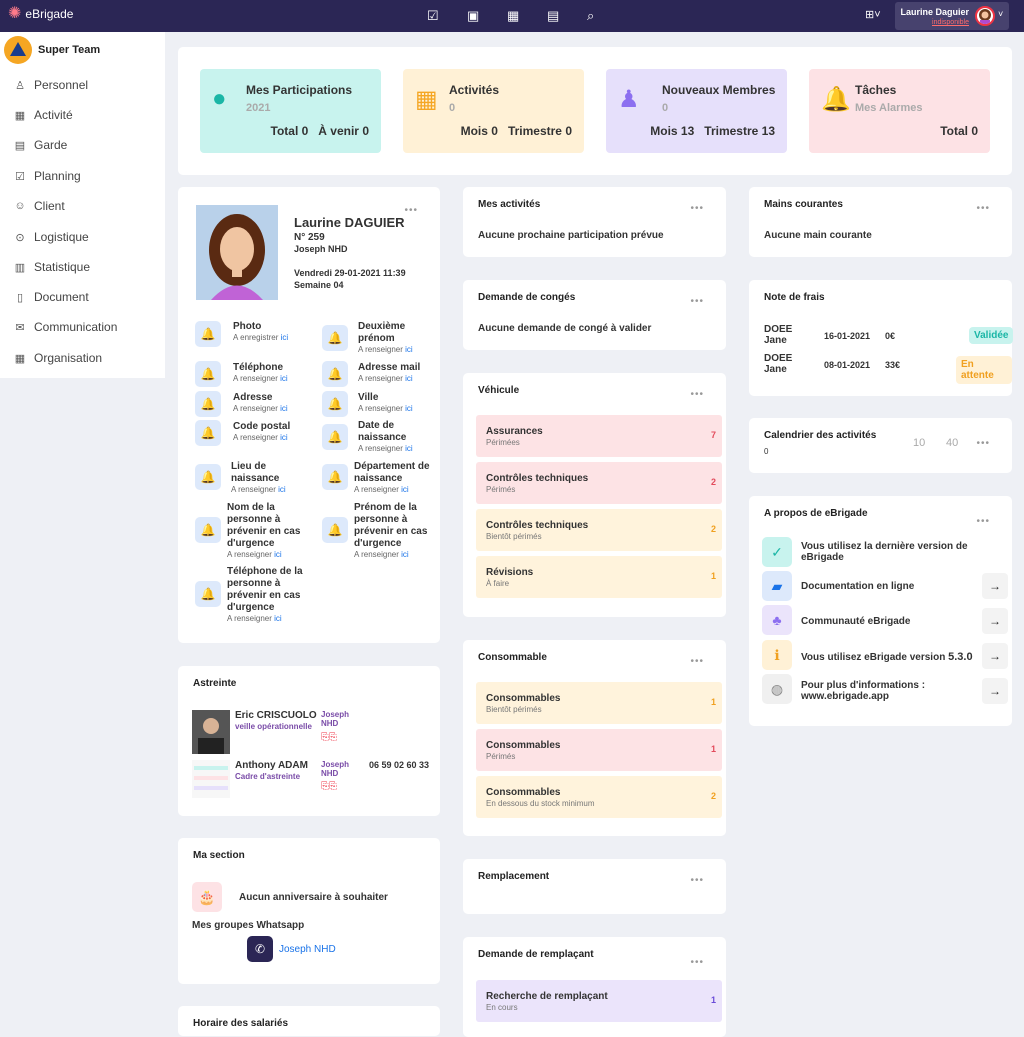 Image resolution: width=1024 pixels, height=1037 pixels. Describe the element at coordinates (65, 327) in the screenshot. I see `sidebar-item-communication: ✉ Communication` at that location.